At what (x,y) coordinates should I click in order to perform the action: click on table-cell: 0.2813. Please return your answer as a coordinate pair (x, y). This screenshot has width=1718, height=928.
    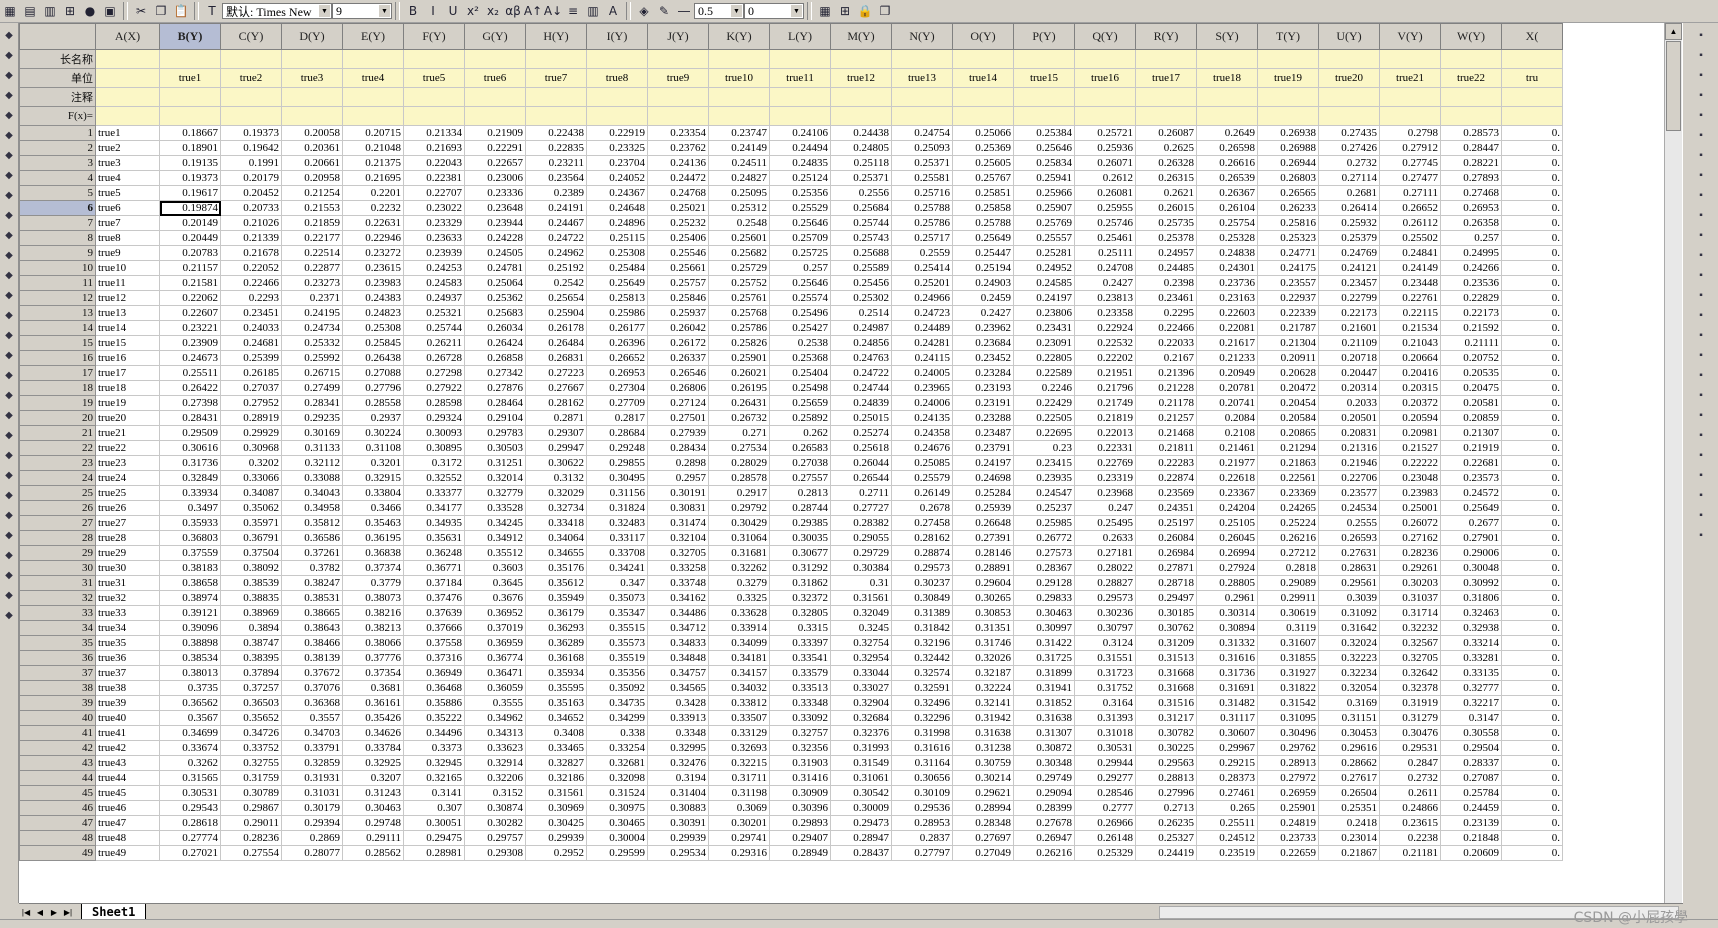
    Looking at the image, I should click on (800, 493).